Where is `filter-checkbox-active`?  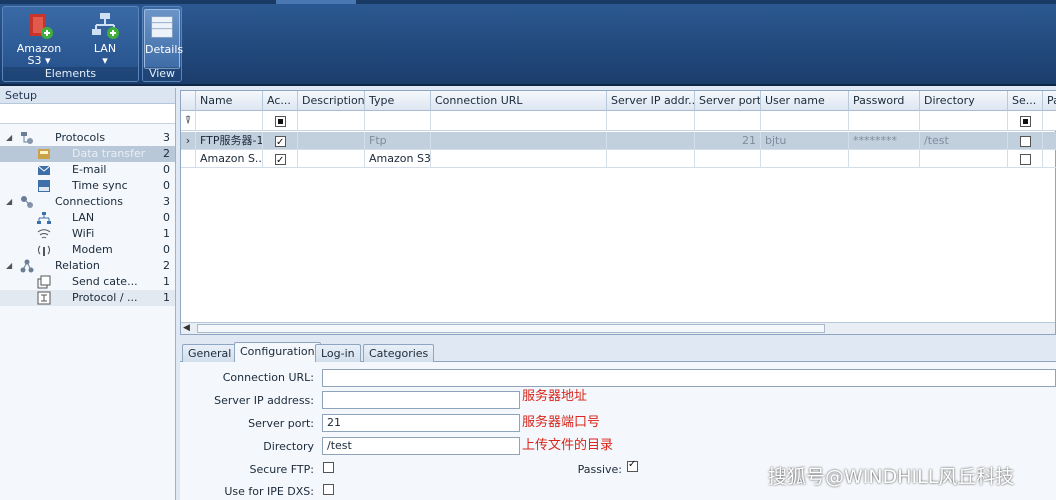
filter-checkbox-active is located at coordinates (280, 121).